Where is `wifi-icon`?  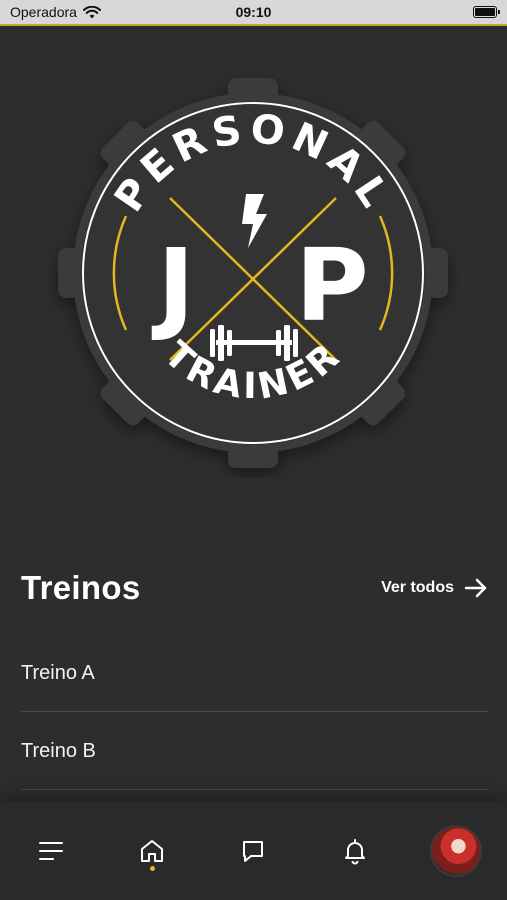
wifi-icon is located at coordinates (91, 11).